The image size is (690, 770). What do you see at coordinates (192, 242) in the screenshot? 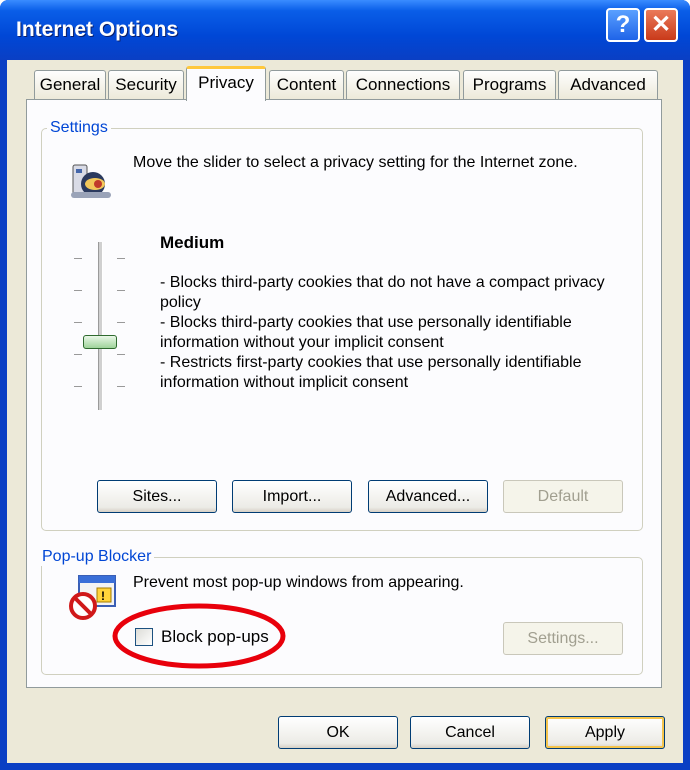
I see `privacy-level-title: Medium` at bounding box center [192, 242].